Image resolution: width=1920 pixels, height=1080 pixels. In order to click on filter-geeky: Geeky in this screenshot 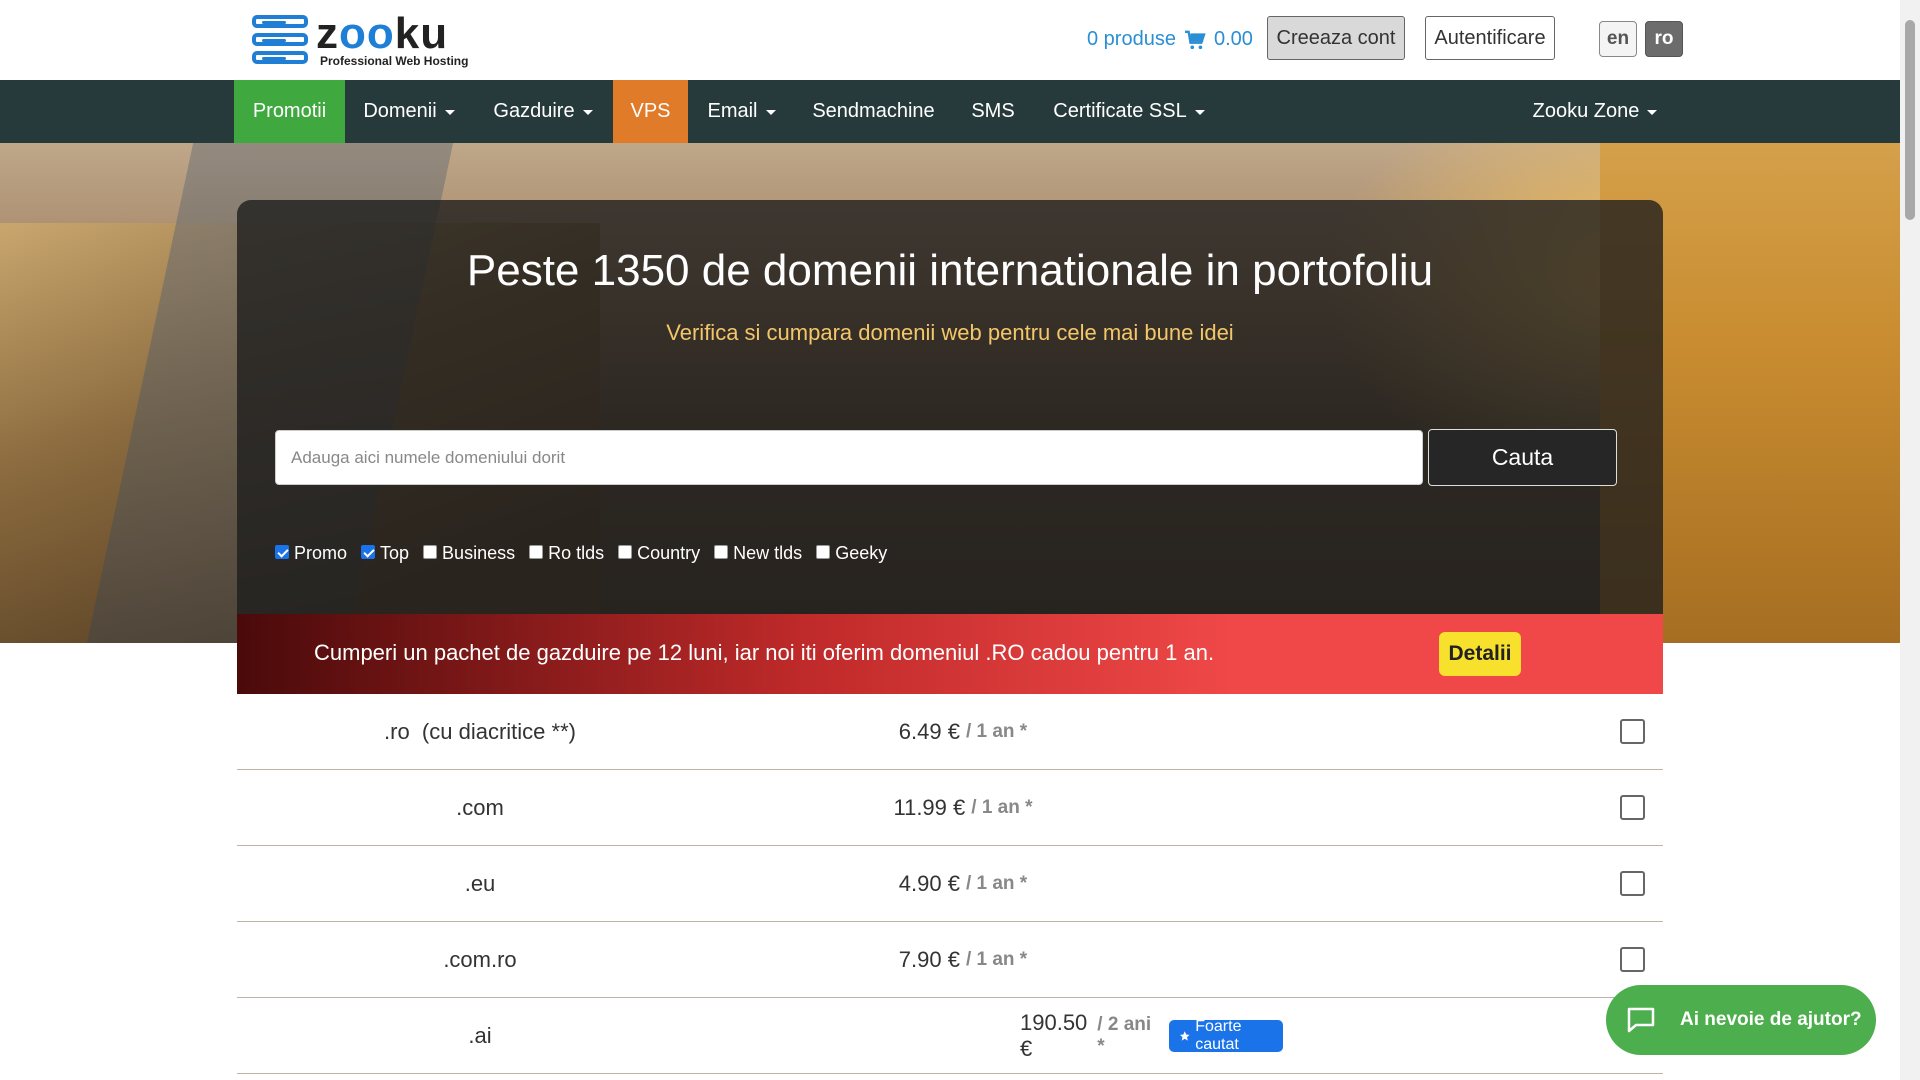, I will do `click(851, 553)`.